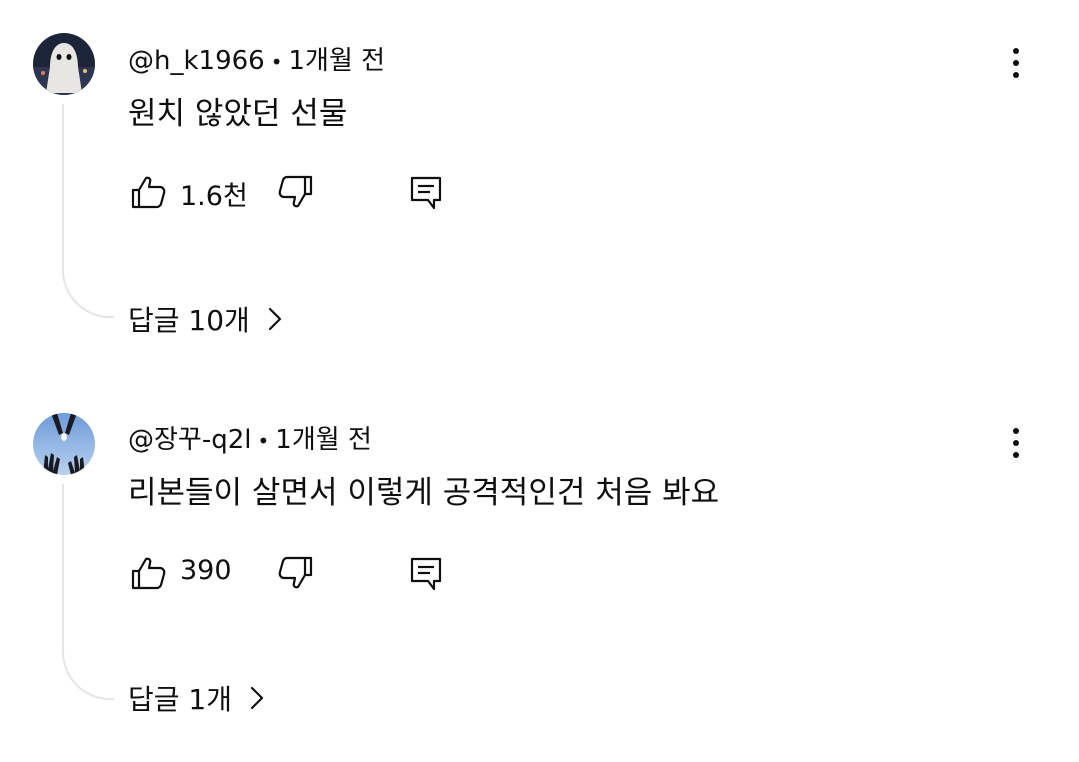 This screenshot has height=762, width=1079. What do you see at coordinates (238, 114) in the screenshot?
I see `comment-text: 원치 않았던 선물` at bounding box center [238, 114].